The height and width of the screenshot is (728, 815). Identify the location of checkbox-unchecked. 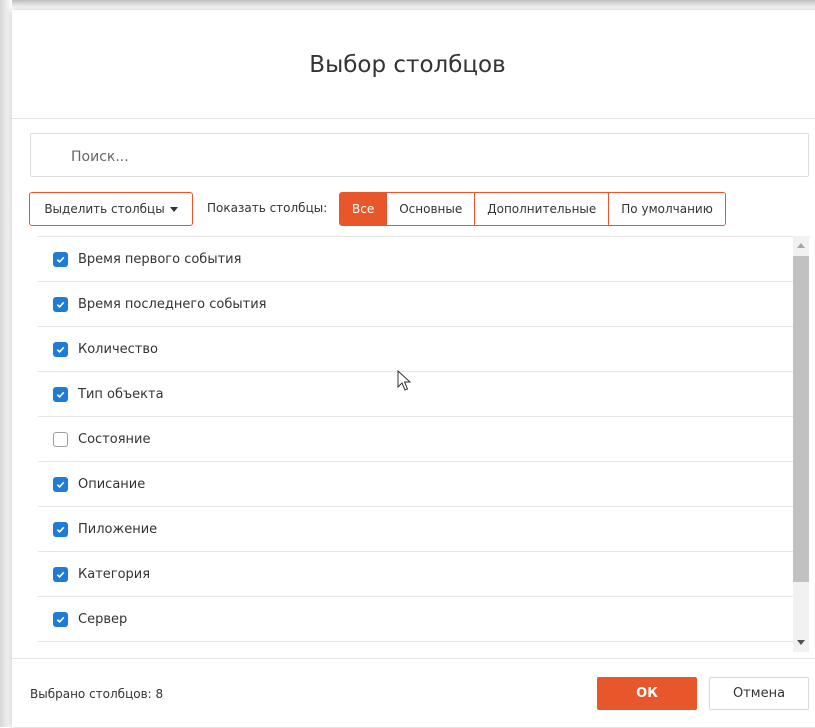
(60, 439).